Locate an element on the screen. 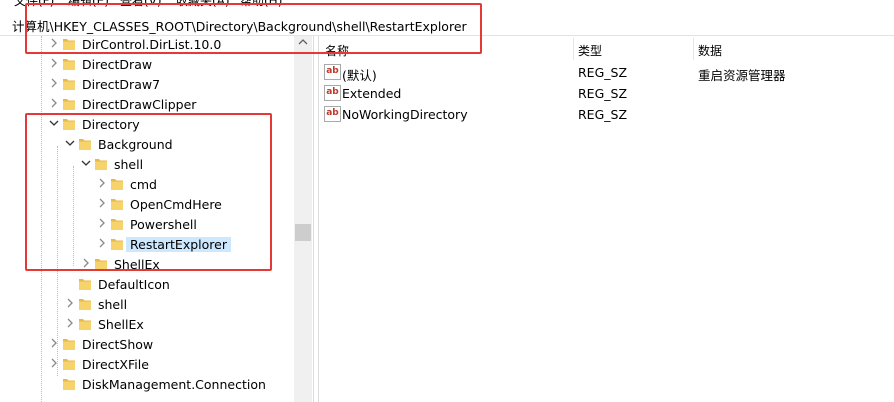  tree-item: DirectDraw is located at coordinates (147, 64).